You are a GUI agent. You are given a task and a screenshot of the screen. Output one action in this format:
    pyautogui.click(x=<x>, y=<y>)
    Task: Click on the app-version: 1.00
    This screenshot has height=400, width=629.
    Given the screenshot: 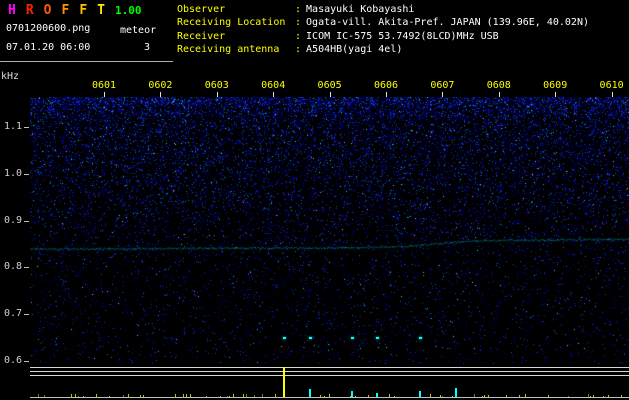 What is the action you would take?
    pyautogui.click(x=128, y=10)
    